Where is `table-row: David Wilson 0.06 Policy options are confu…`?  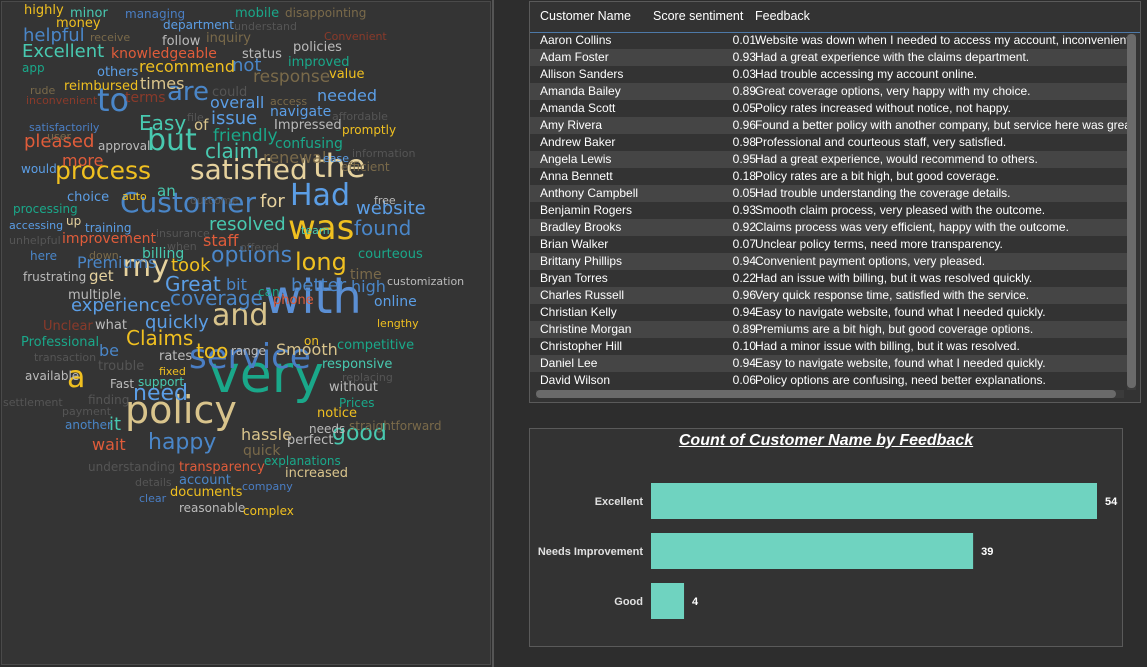 table-row: David Wilson 0.06 Policy options are confu… is located at coordinates (829, 380).